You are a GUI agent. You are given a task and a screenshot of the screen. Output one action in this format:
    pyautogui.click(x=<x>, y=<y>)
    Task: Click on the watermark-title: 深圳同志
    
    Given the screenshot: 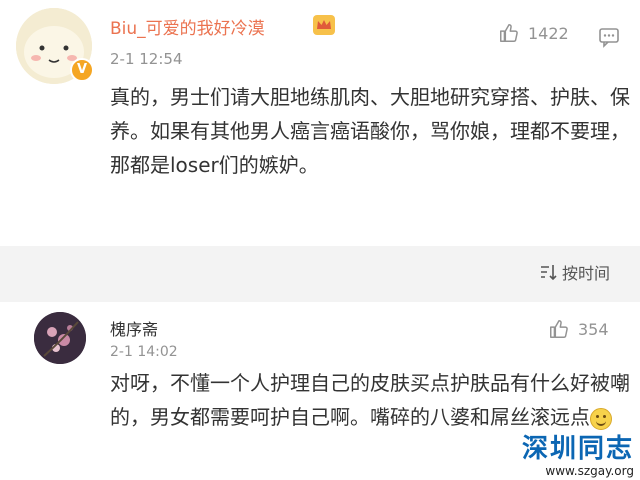 What is the action you would take?
    pyautogui.click(x=577, y=449)
    